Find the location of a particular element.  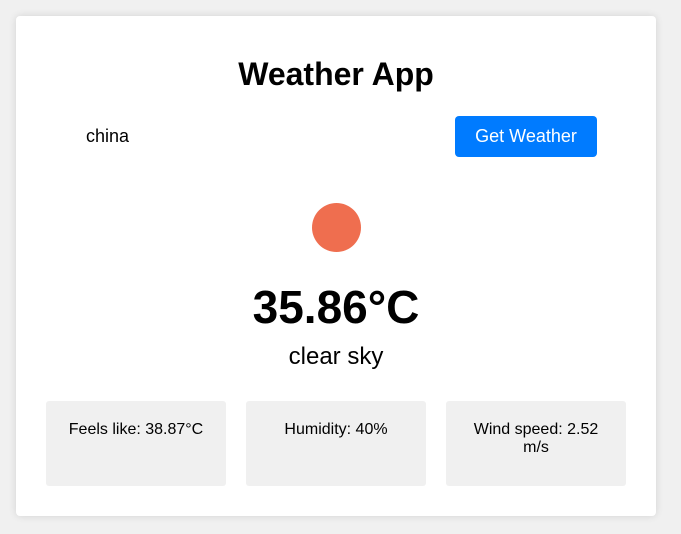

sun-icon is located at coordinates (336, 227).